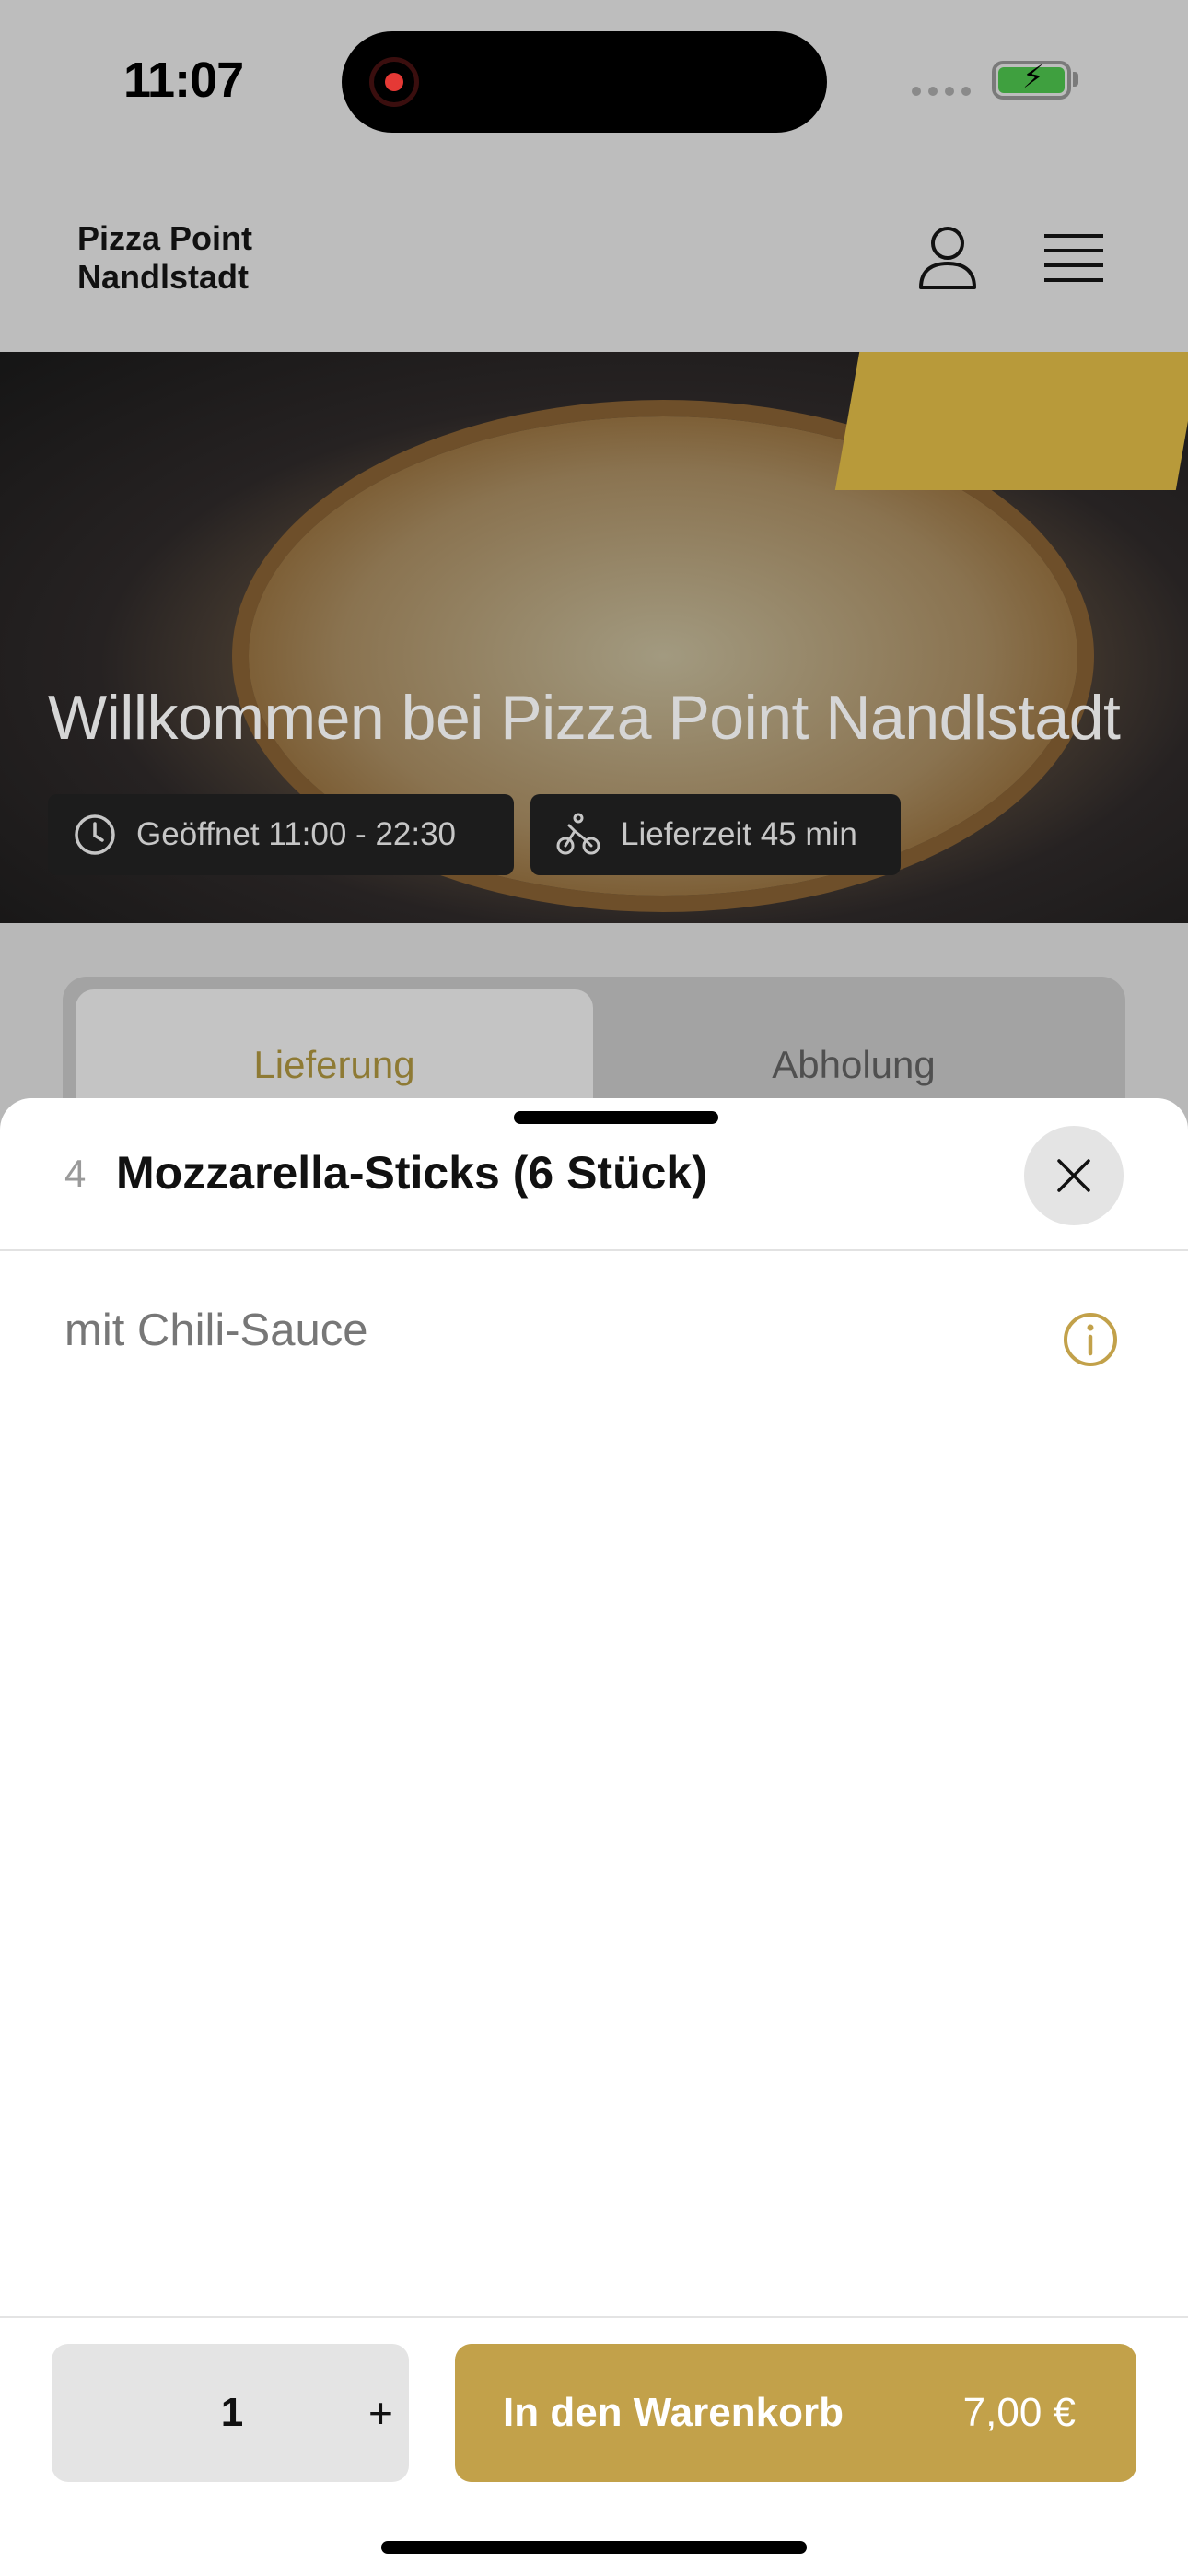 The image size is (1188, 2576). What do you see at coordinates (739, 834) in the screenshot?
I see `delivery-time-text: Lieferzeit 45 min` at bounding box center [739, 834].